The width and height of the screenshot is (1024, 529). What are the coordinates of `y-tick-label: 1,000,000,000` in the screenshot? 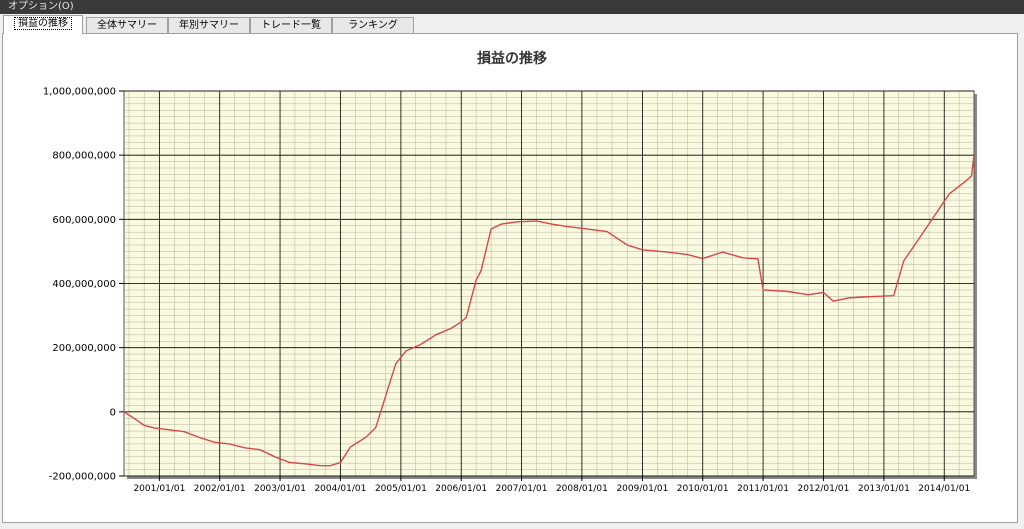 It's located at (79, 92).